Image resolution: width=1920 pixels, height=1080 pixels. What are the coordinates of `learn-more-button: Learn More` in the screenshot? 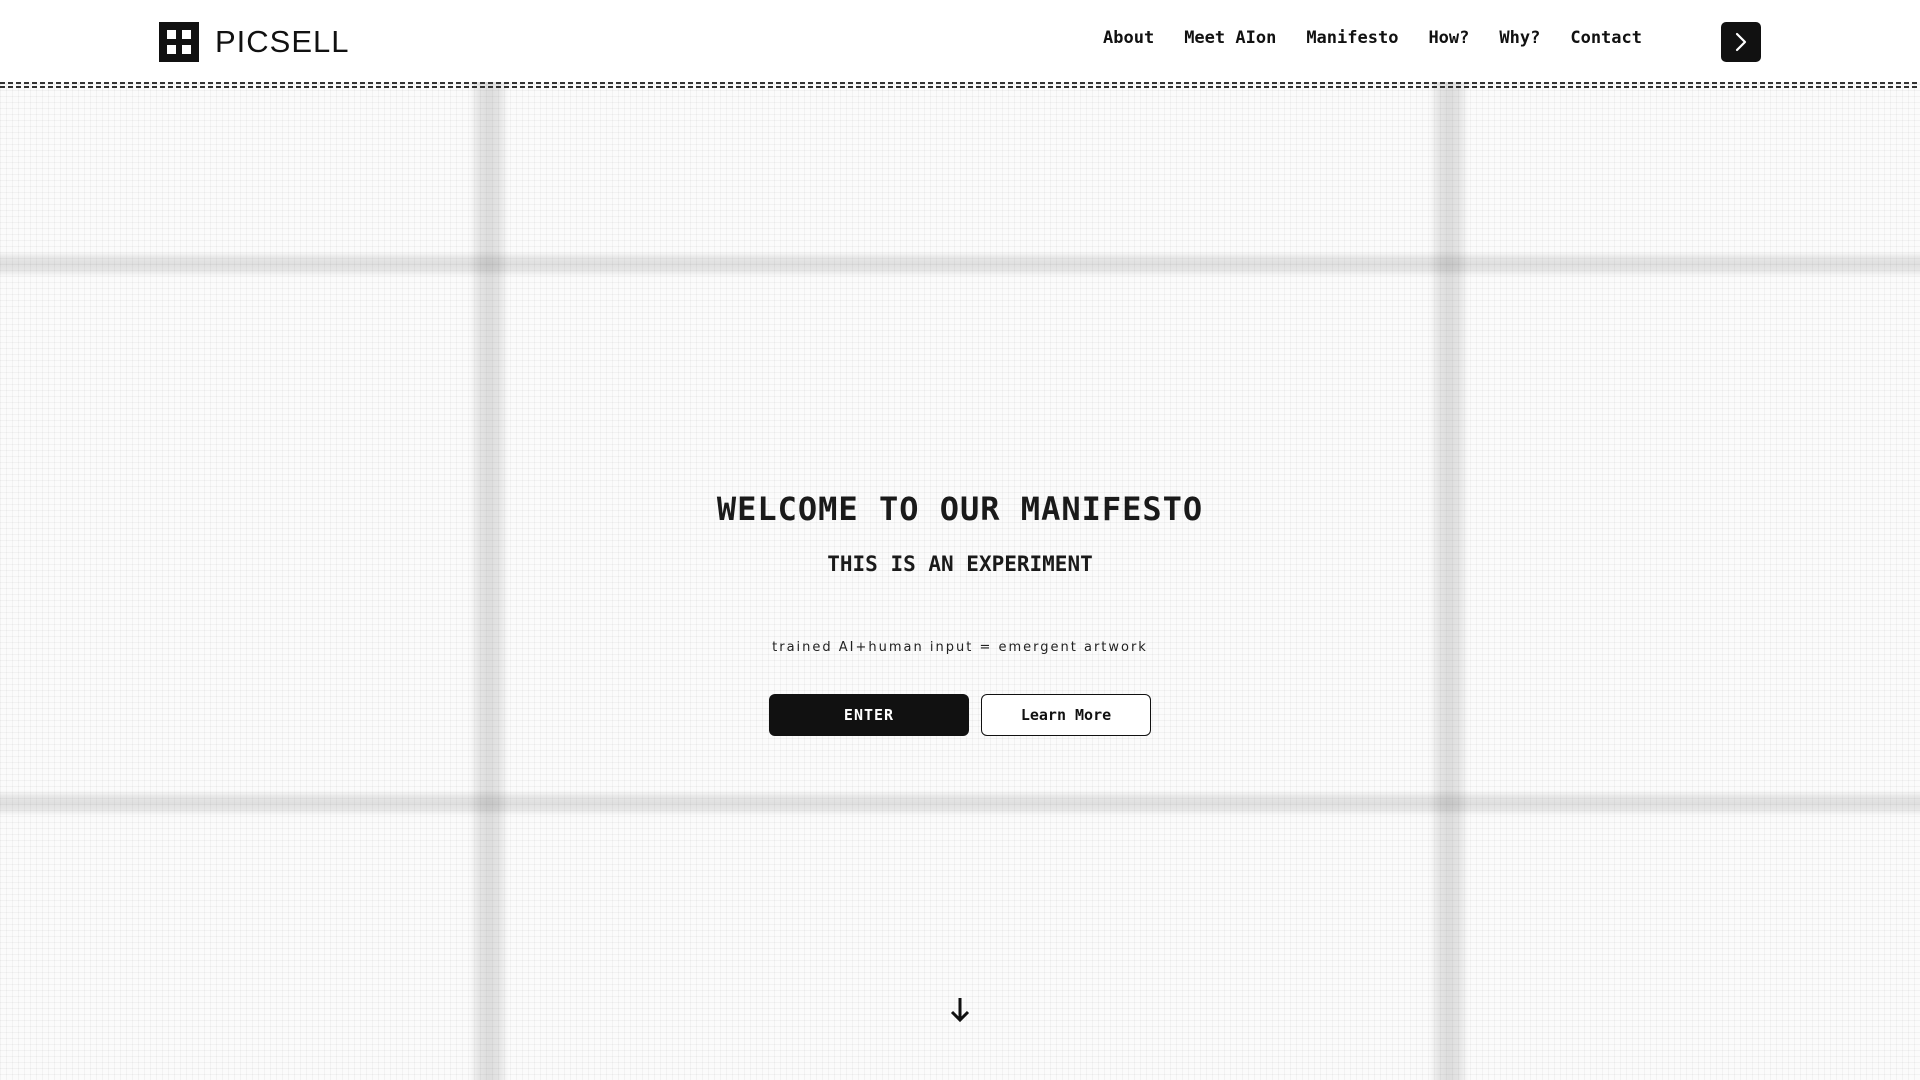 It's located at (1066, 715).